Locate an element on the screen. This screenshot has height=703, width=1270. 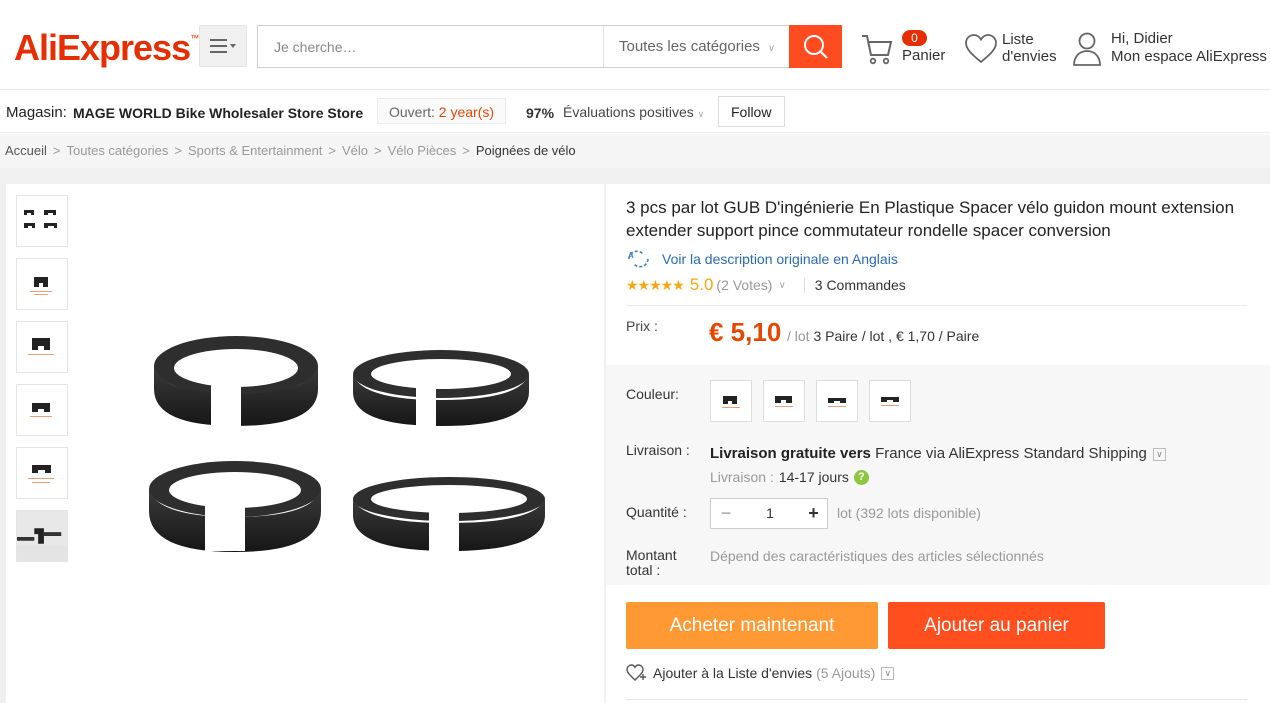
wishlist-label-line2: d'envies is located at coordinates (1029, 56).